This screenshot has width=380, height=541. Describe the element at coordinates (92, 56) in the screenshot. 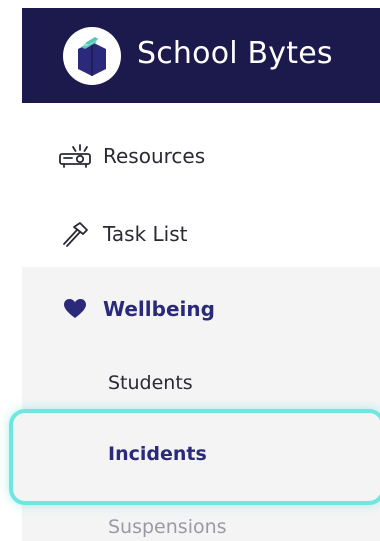

I see `school-bytes-logo-icon` at that location.